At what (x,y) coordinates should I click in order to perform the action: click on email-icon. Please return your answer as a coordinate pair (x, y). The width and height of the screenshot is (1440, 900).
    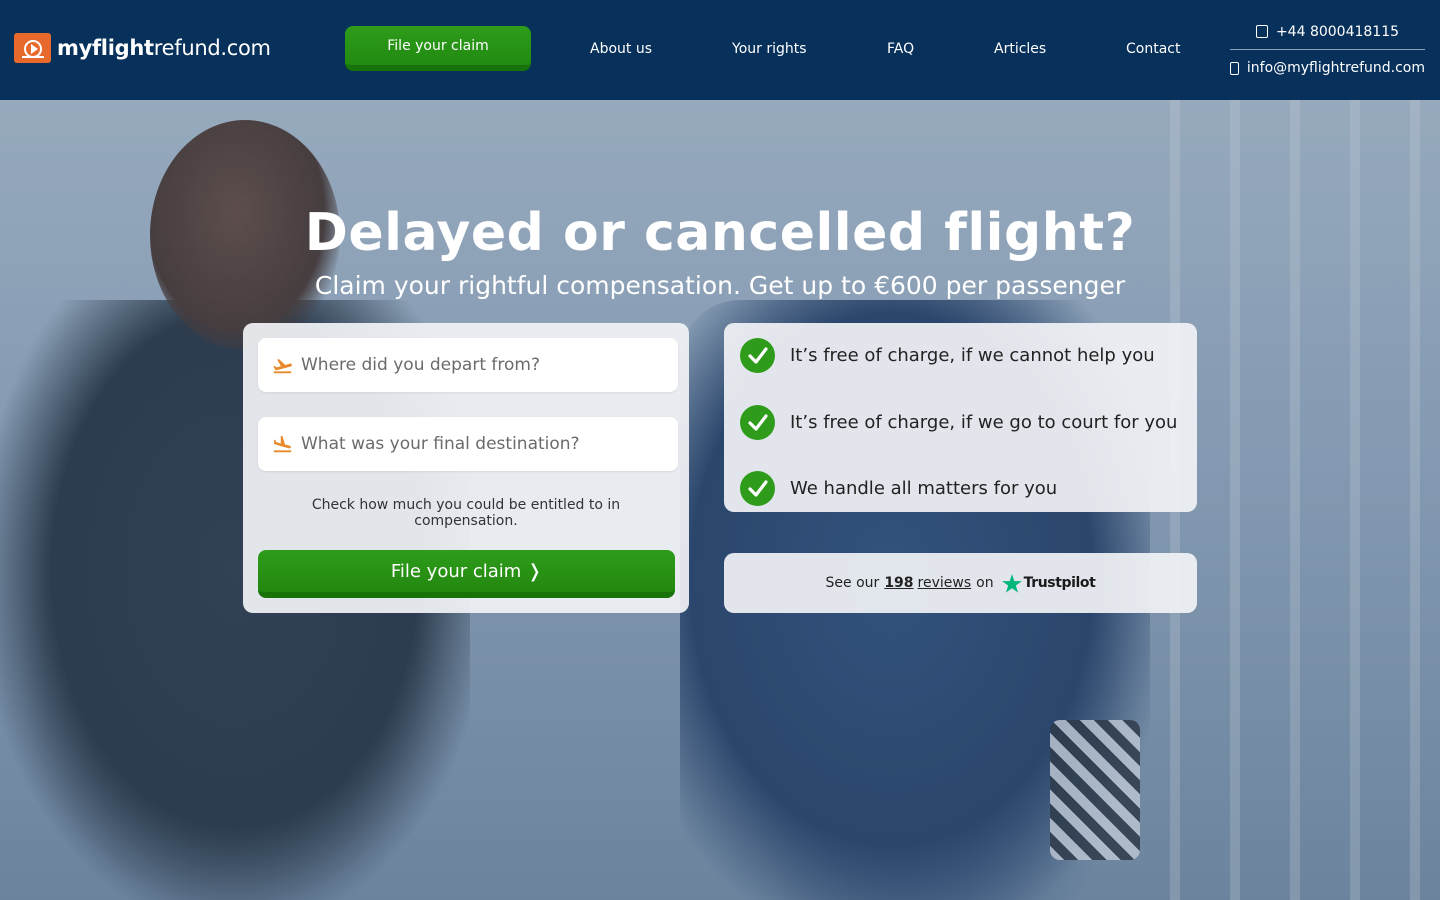
    Looking at the image, I should click on (1234, 68).